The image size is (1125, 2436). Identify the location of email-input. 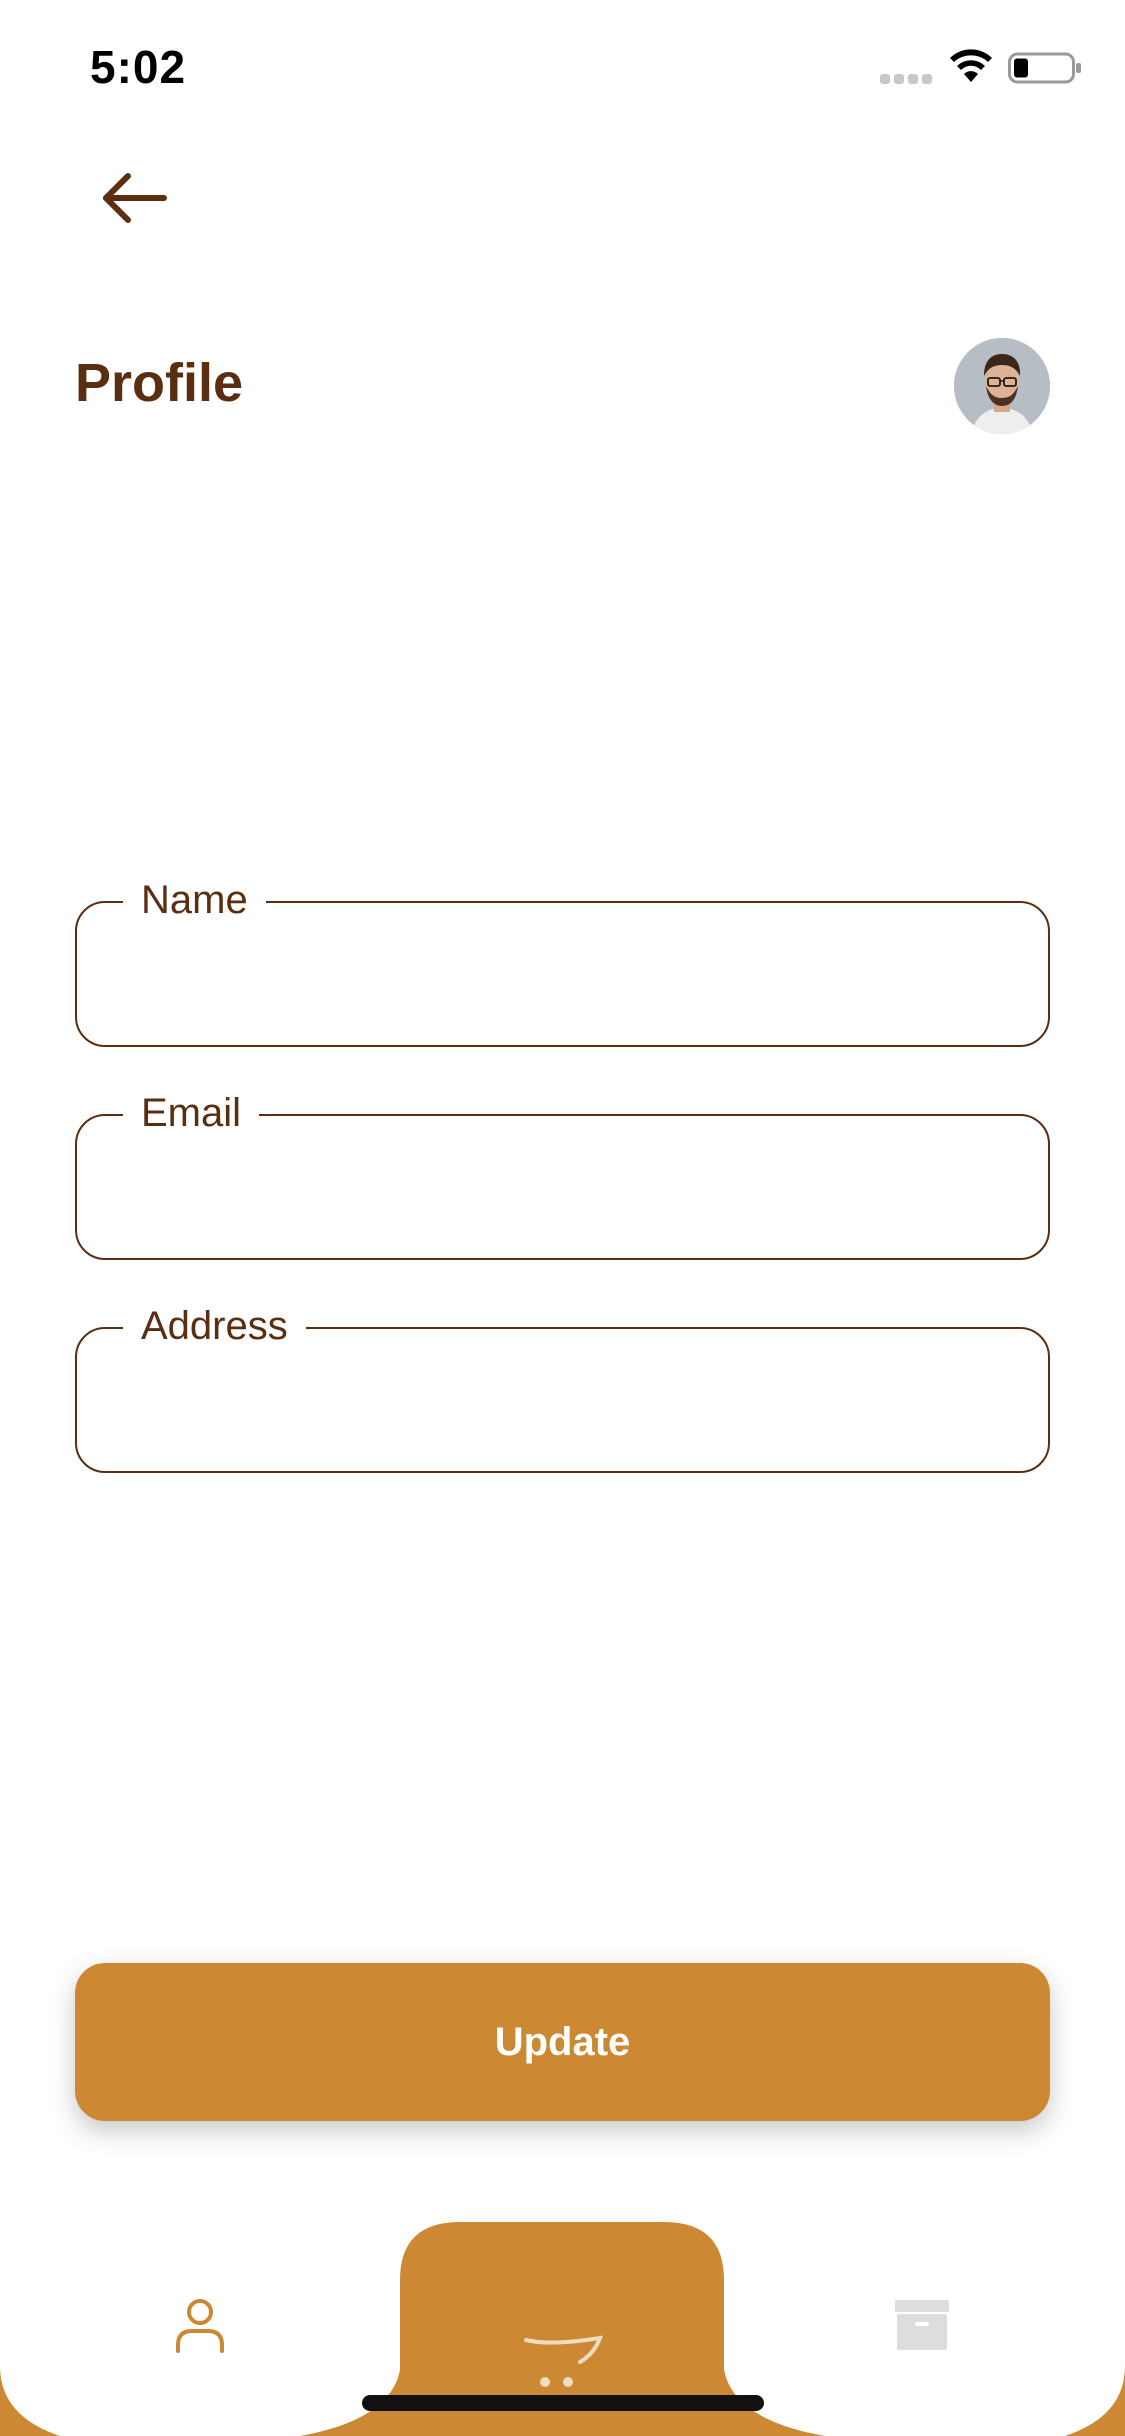
(562, 1188).